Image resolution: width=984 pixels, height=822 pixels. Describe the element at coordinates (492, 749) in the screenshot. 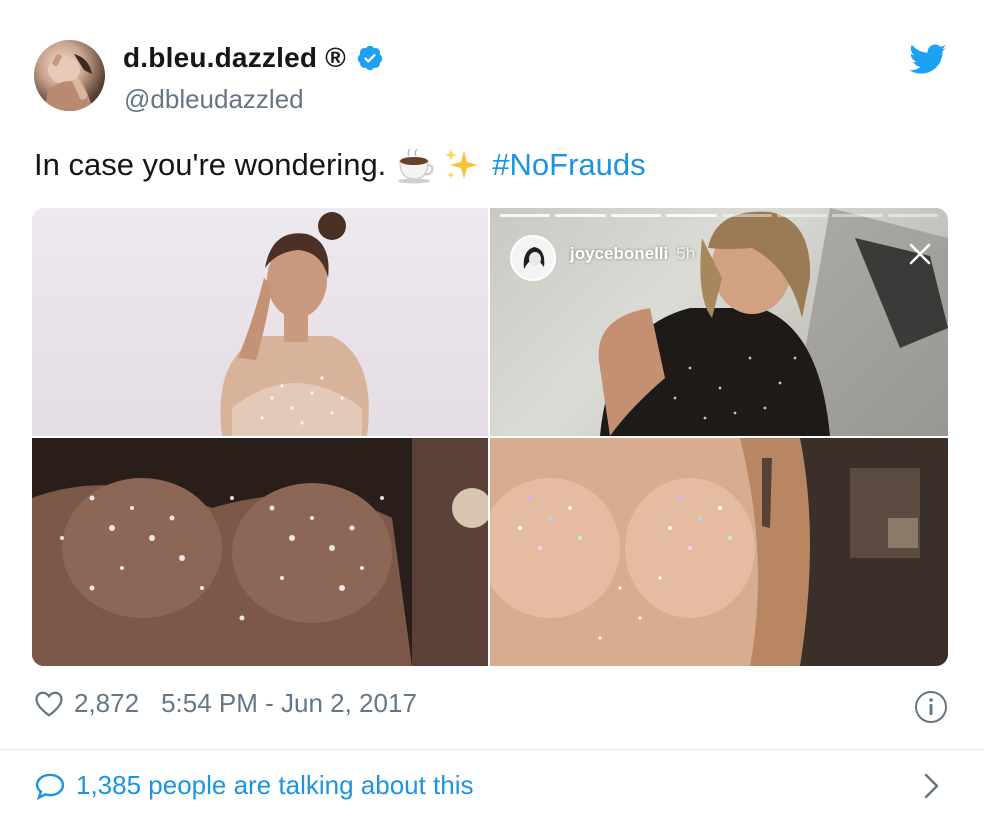

I see `divider` at that location.